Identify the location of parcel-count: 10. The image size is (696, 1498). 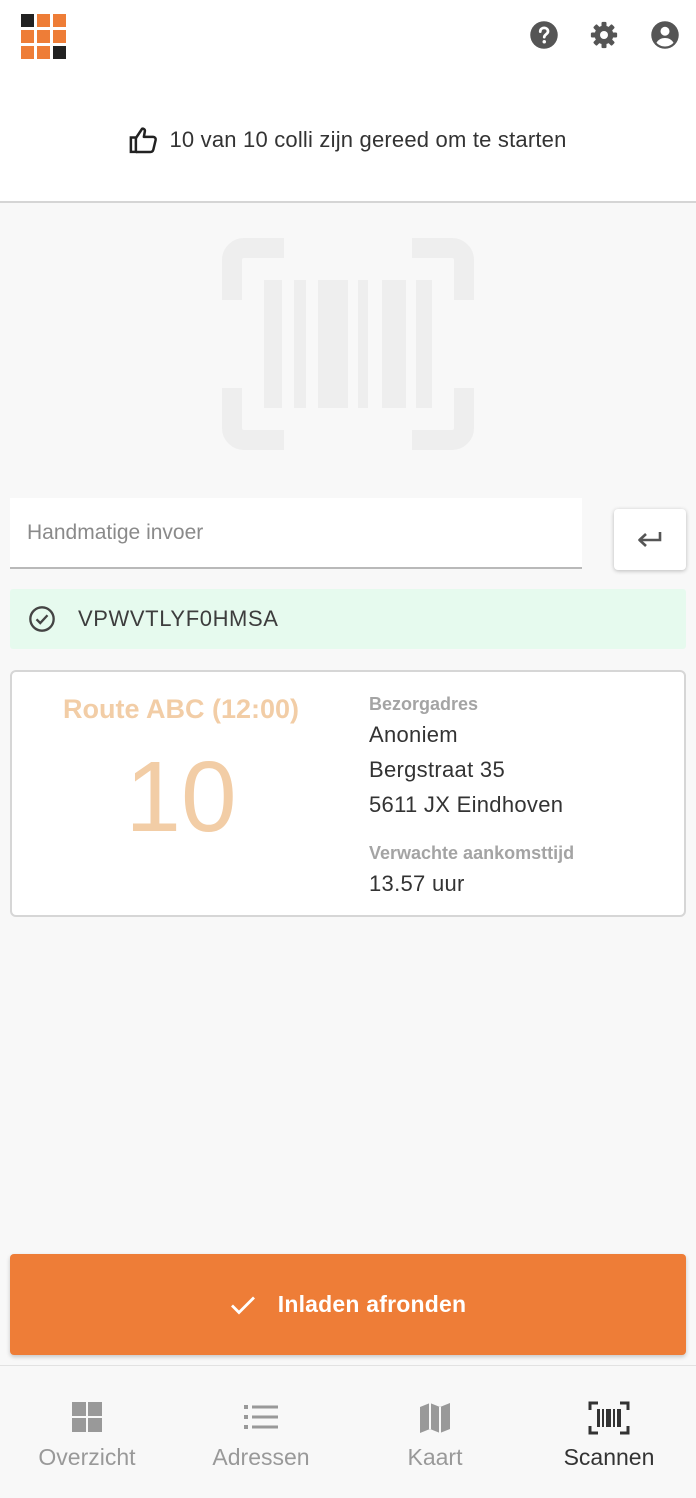
(181, 797).